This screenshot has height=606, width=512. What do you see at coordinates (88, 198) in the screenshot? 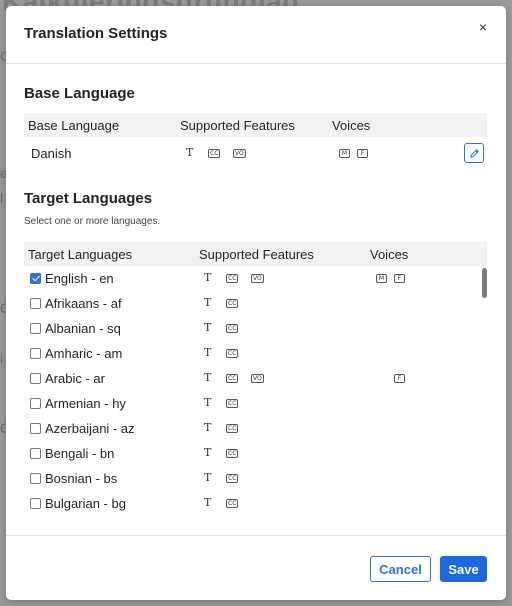
I see `target-languages-title: Target Languages` at bounding box center [88, 198].